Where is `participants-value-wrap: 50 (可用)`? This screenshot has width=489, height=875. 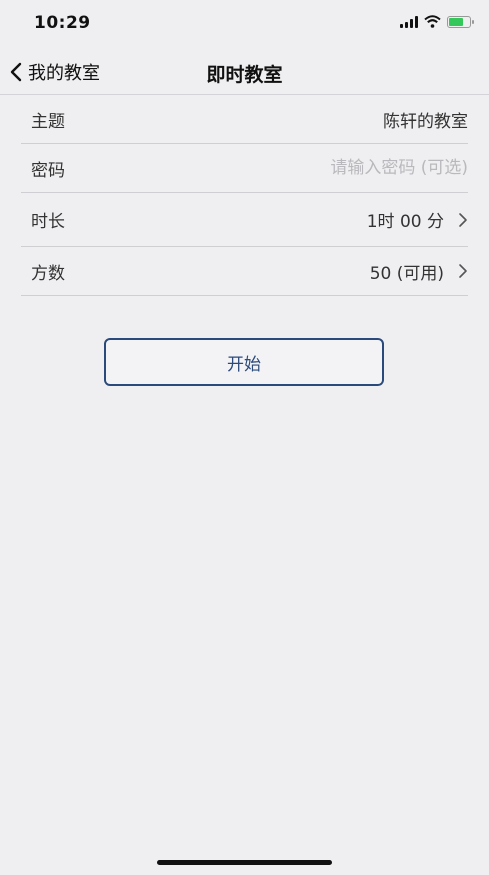
participants-value-wrap: 50 (可用) is located at coordinates (419, 271).